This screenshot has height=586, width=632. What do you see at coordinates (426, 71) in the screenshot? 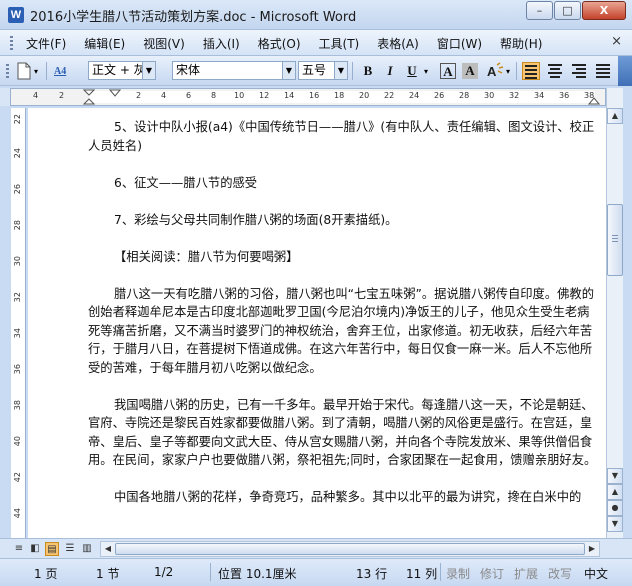
I see `underline-dropdown-icon: ▾` at bounding box center [426, 71].